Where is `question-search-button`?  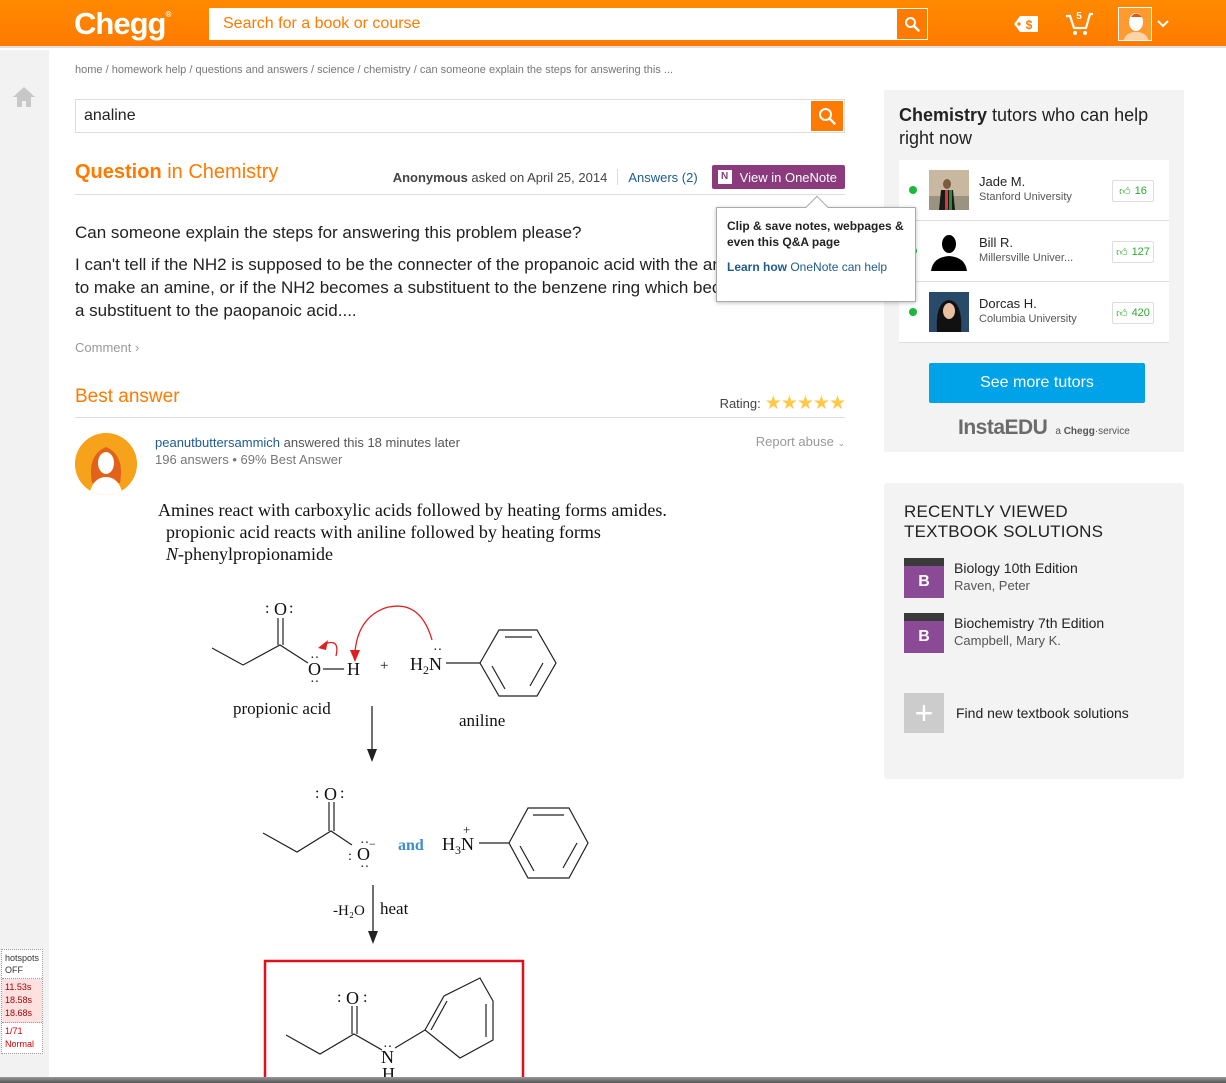
question-search-button is located at coordinates (827, 116).